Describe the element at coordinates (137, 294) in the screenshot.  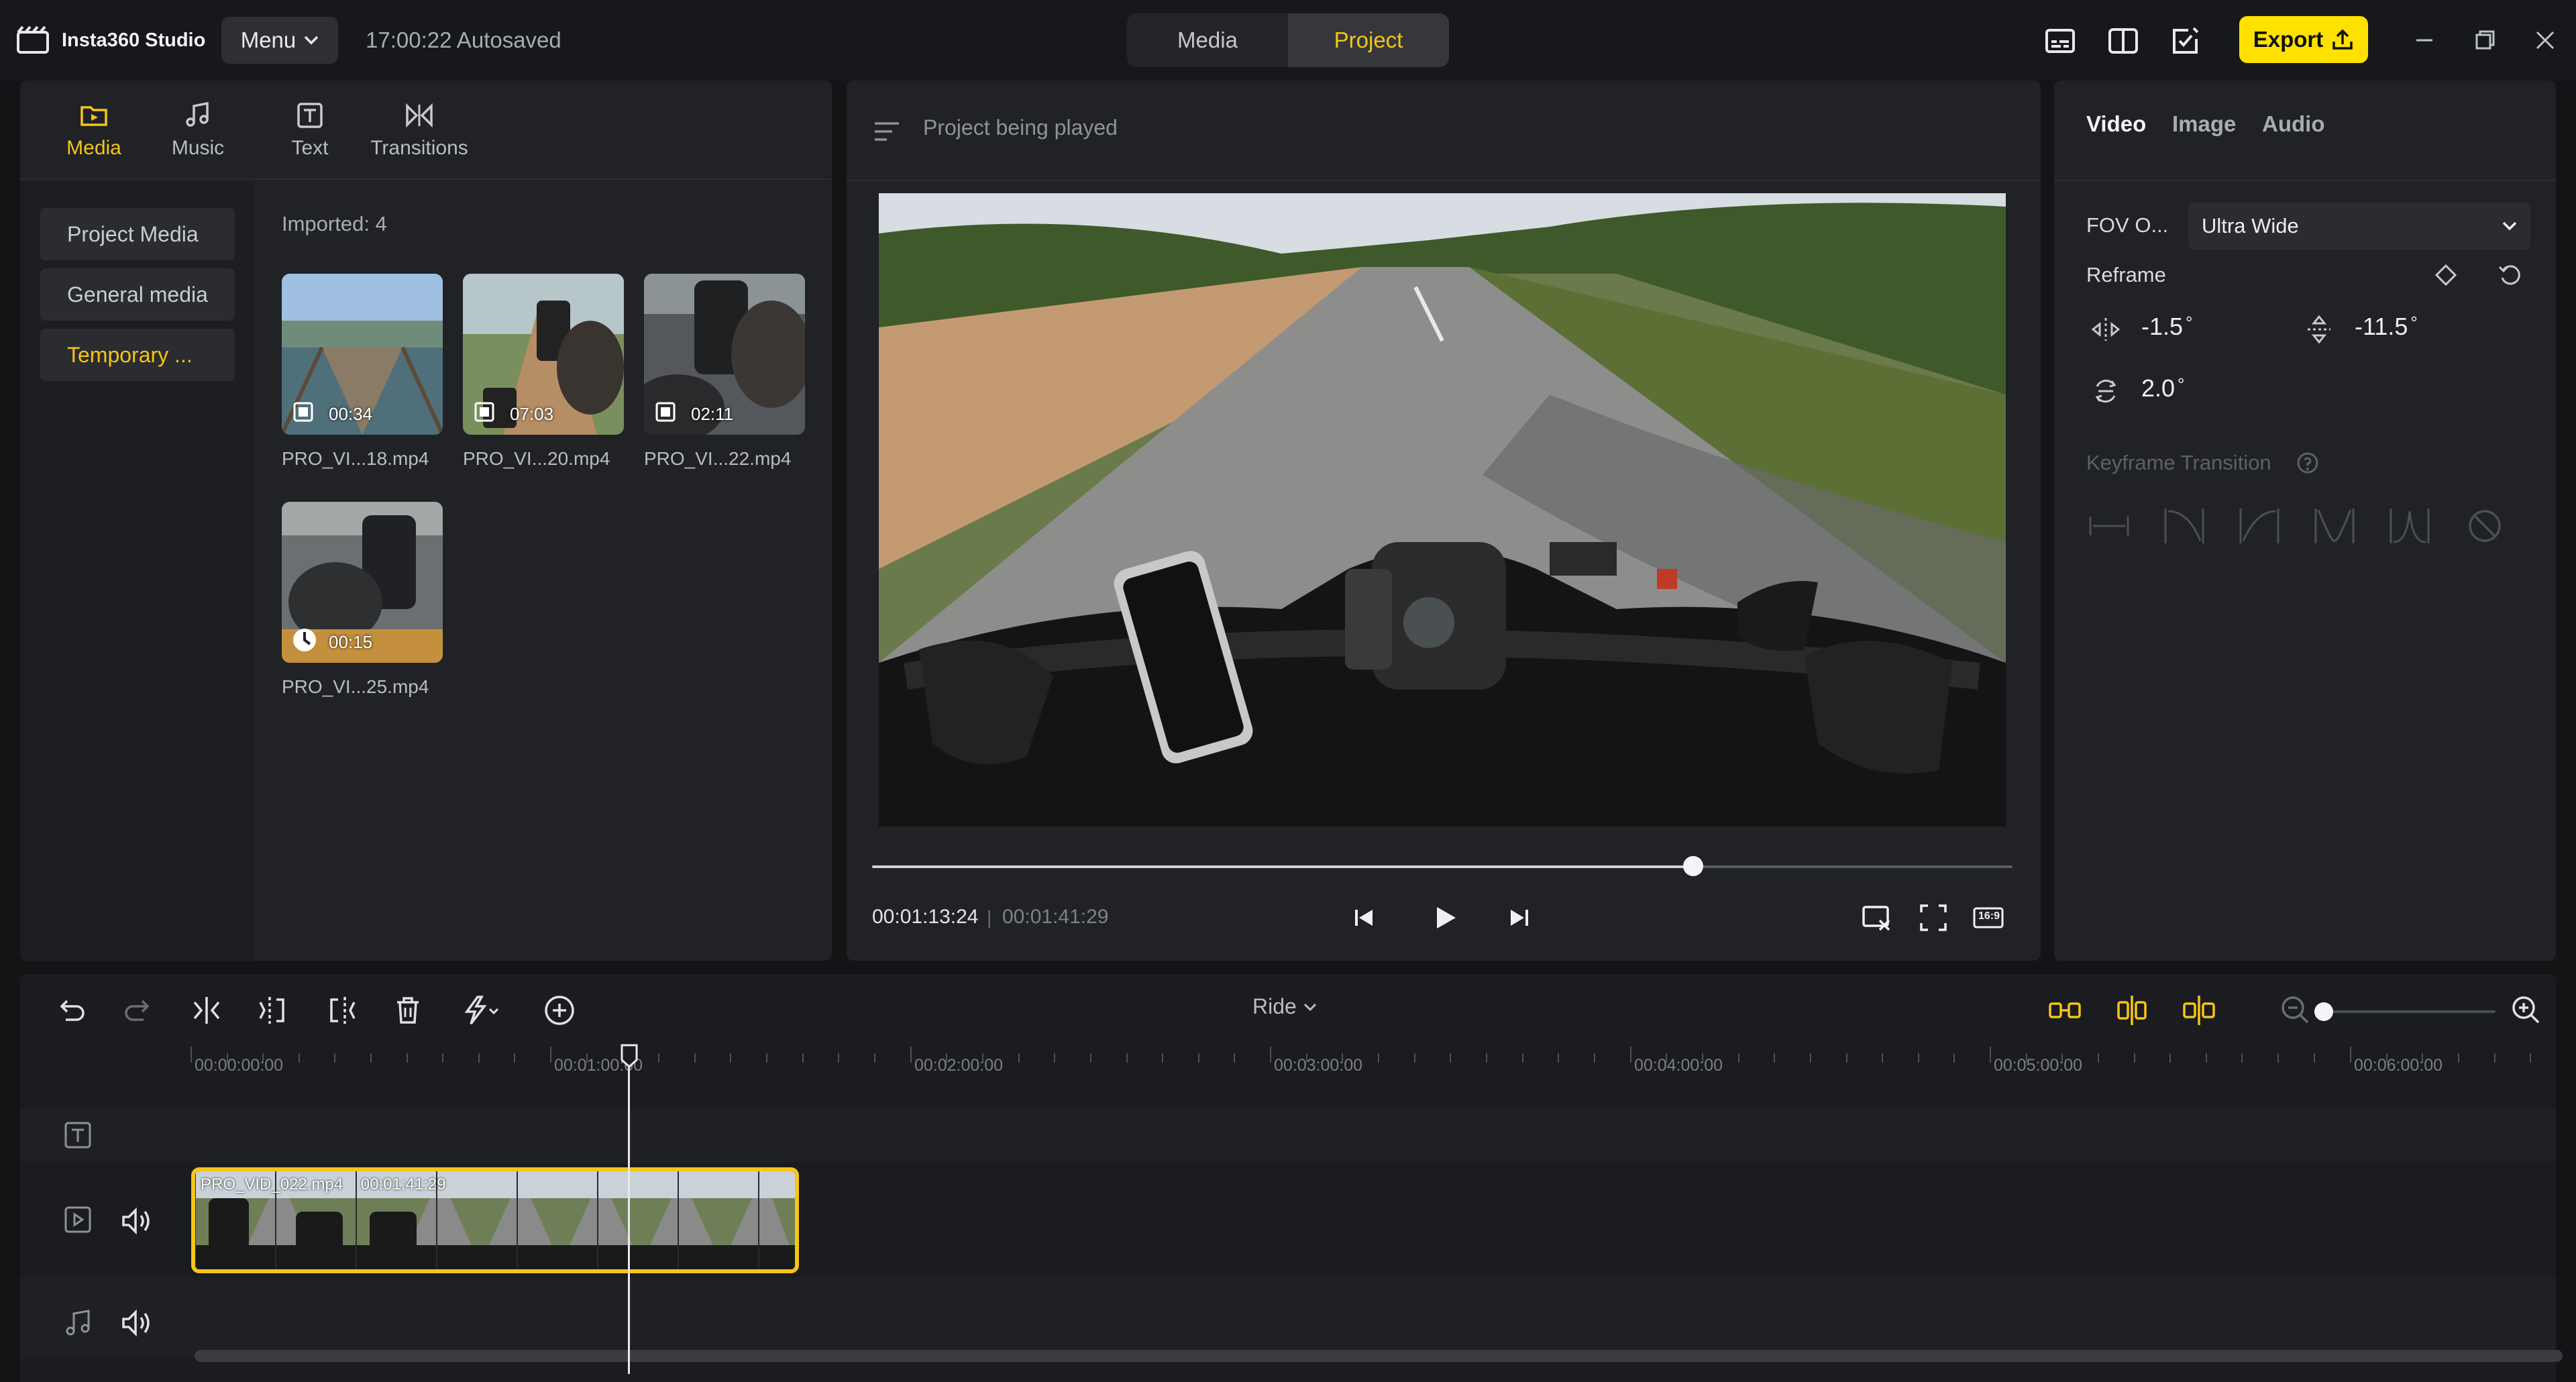
I see `sidebar-item-general-media: General media` at that location.